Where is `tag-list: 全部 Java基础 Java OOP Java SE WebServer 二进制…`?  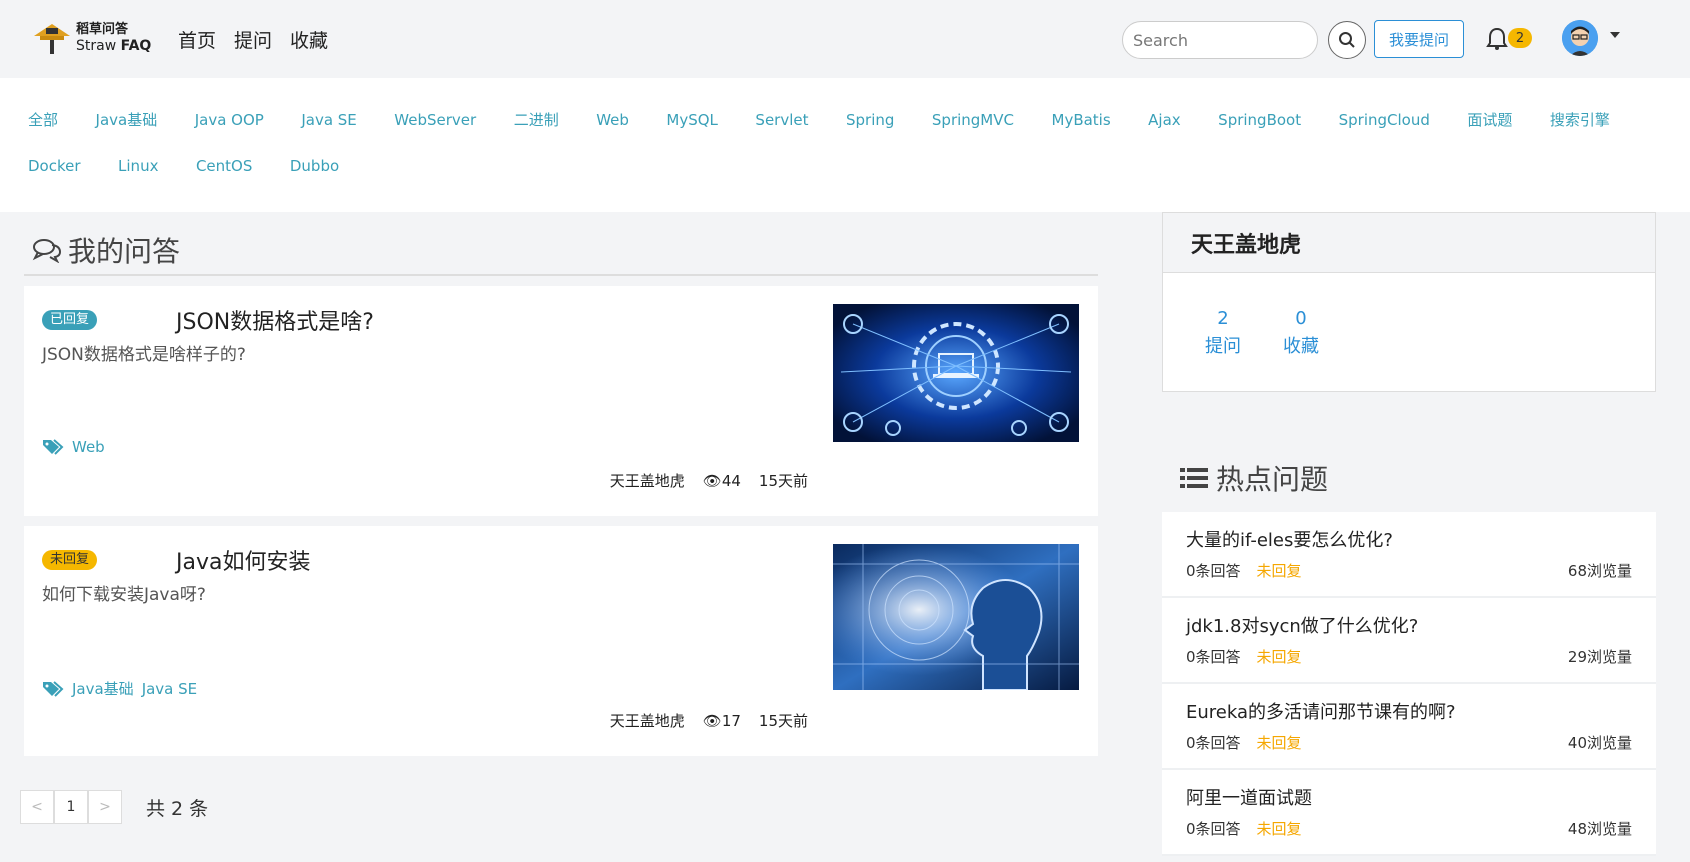 tag-list: 全部 Java基础 Java OOP Java SE WebServer 二进制… is located at coordinates (845, 143).